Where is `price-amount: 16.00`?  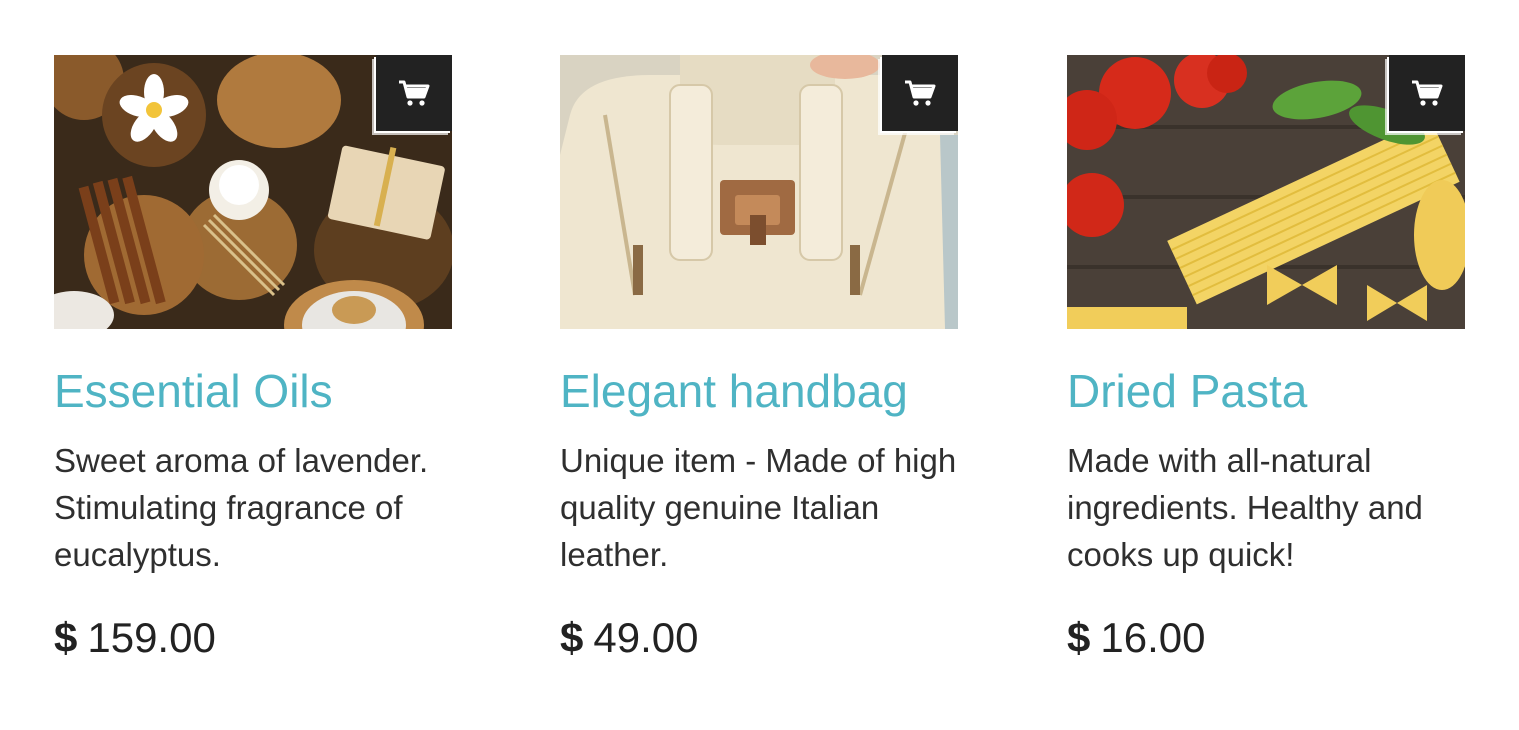 price-amount: 16.00 is located at coordinates (1153, 637).